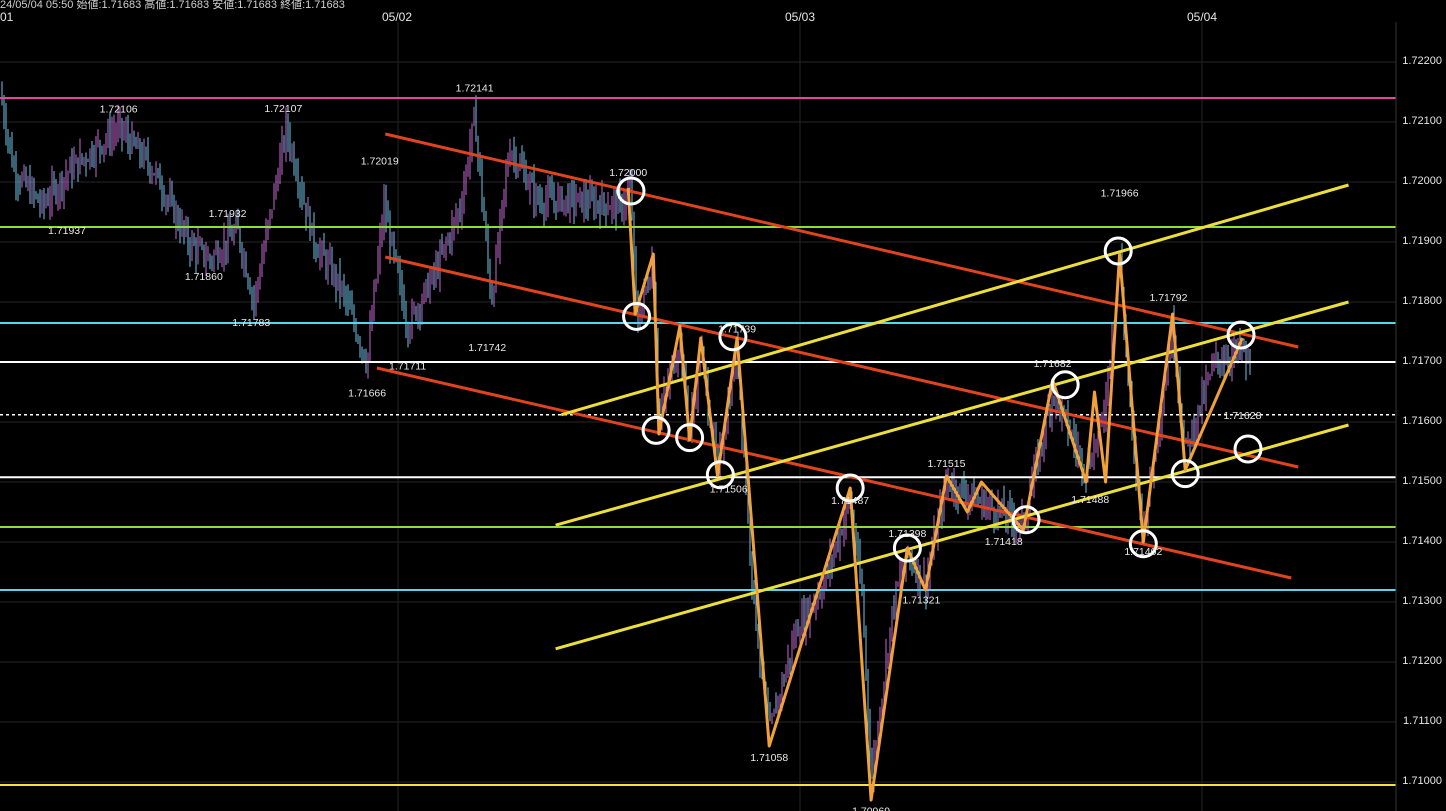 The width and height of the screenshot is (1446, 811). I want to click on price-label: 1.72019, so click(380, 162).